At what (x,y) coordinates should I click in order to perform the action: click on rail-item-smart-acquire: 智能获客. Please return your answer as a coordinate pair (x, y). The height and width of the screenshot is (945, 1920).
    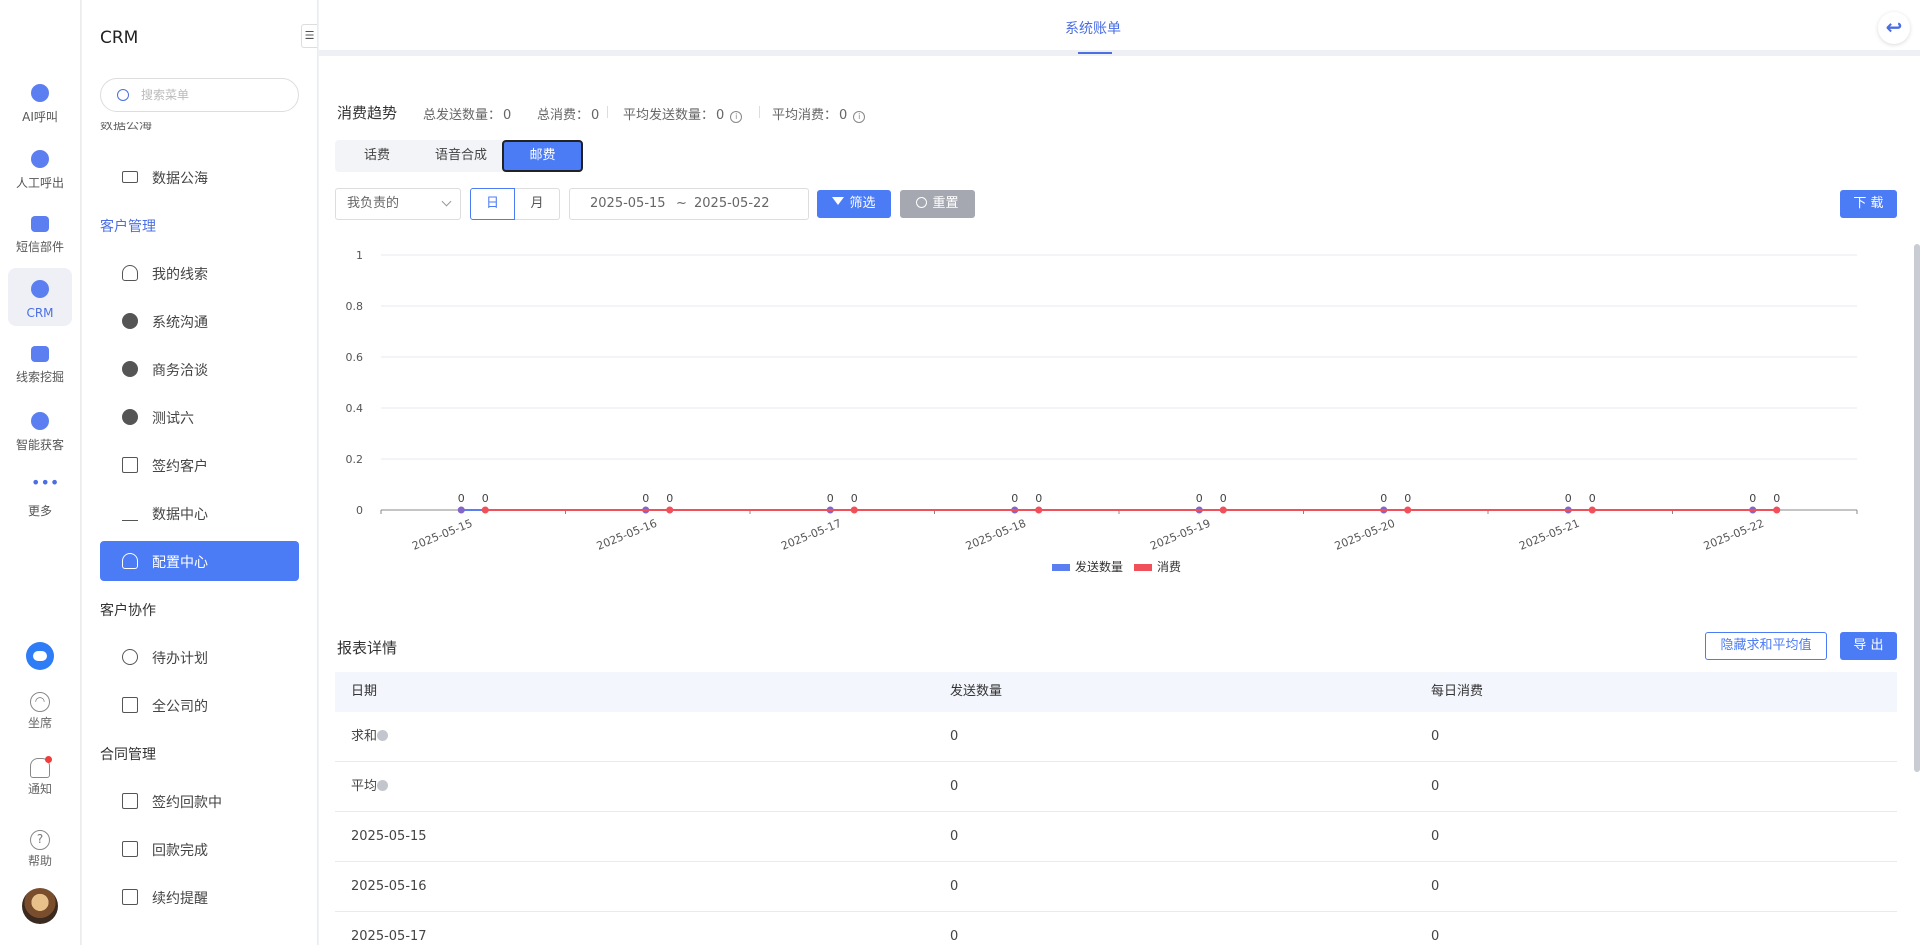
    Looking at the image, I should click on (40, 429).